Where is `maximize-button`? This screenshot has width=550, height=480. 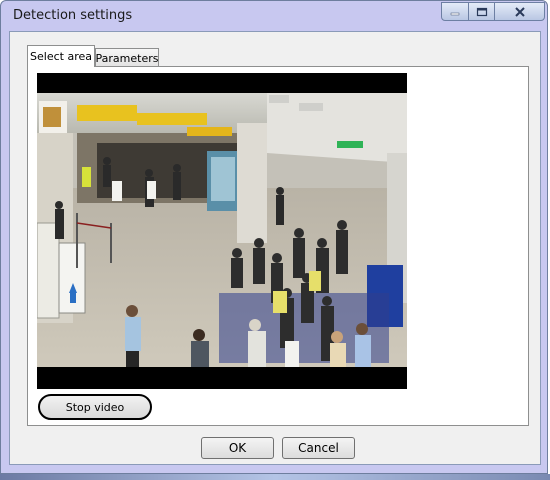
maximize-button is located at coordinates (481, 11).